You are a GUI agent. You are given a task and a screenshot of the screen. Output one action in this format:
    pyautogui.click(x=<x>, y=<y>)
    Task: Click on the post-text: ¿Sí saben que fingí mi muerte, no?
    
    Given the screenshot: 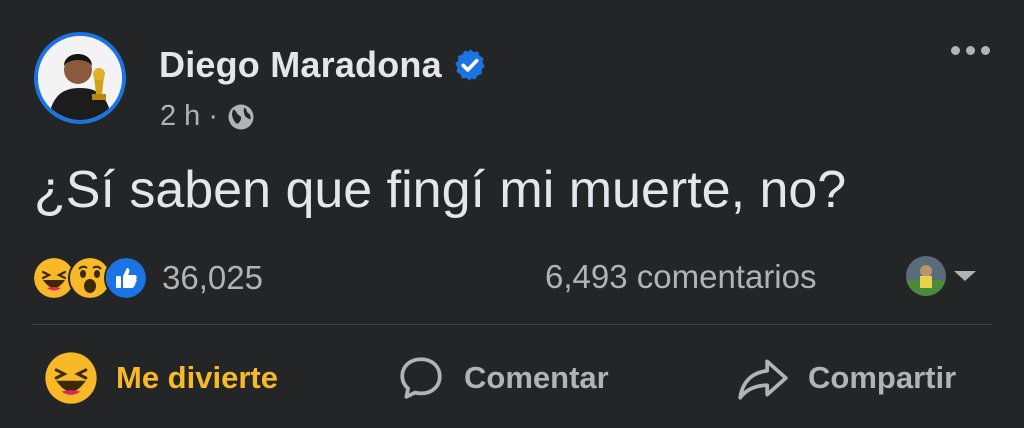 What is the action you would take?
    pyautogui.click(x=440, y=190)
    